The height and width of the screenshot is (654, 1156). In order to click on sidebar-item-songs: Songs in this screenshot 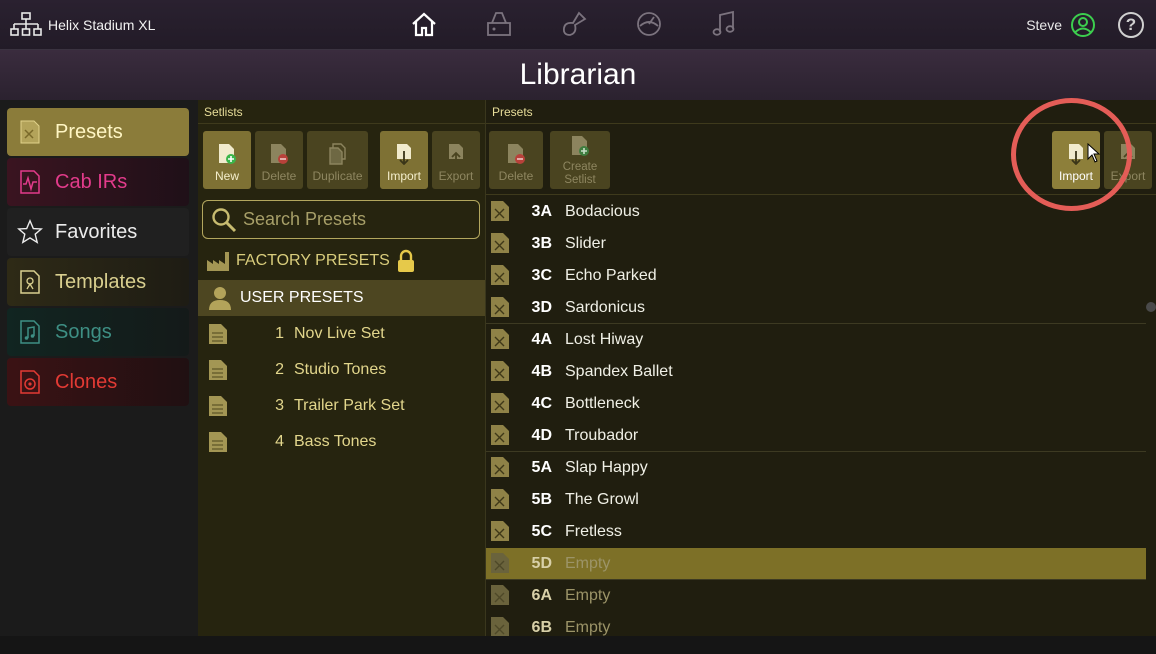, I will do `click(98, 332)`.